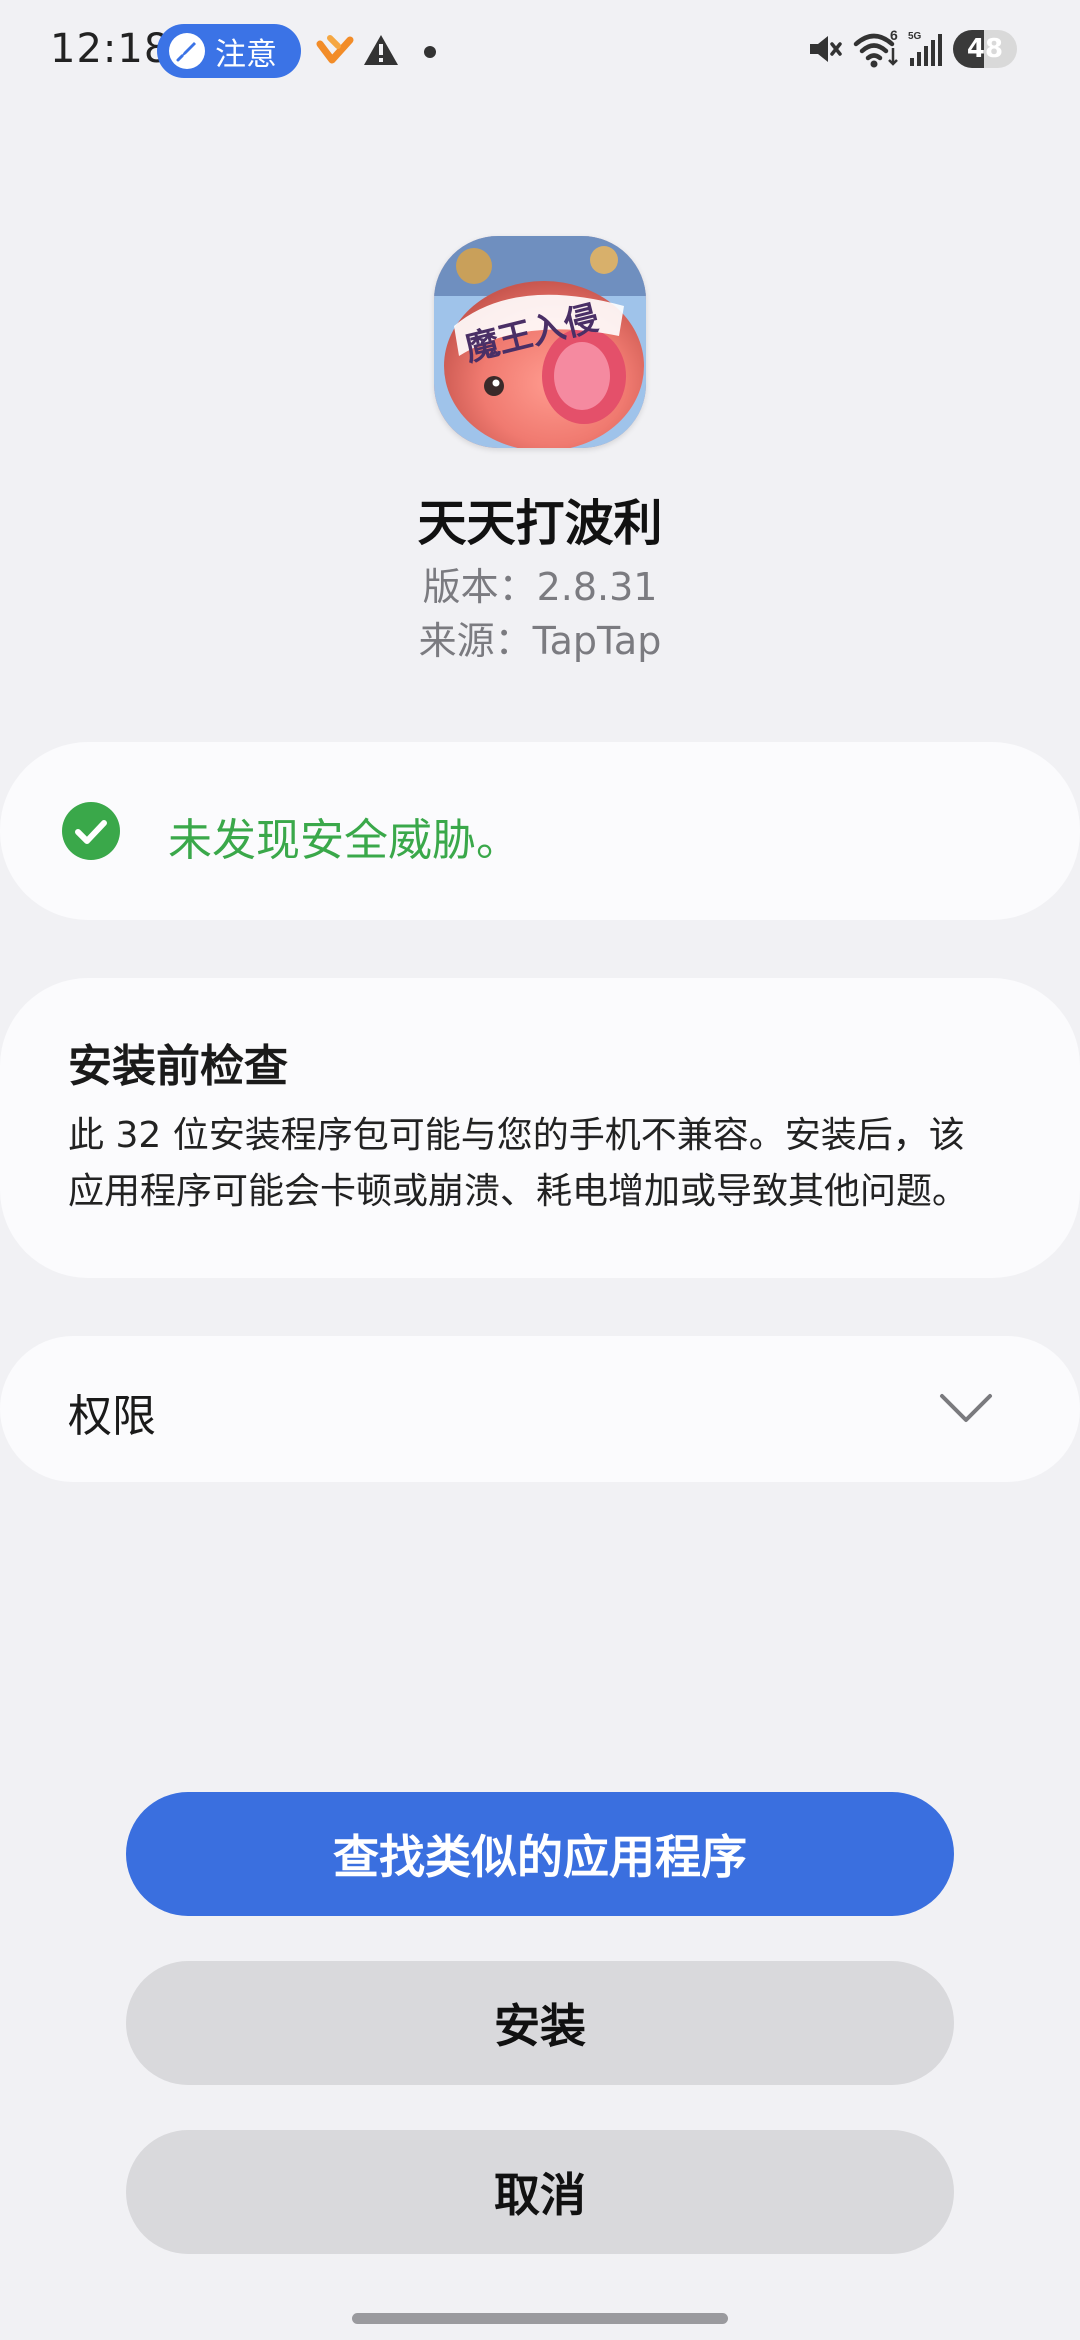  I want to click on pre-install-check-line-1: 此 32 位安装程序包可能与您的手机不兼容。安装后，该, so click(516, 1135).